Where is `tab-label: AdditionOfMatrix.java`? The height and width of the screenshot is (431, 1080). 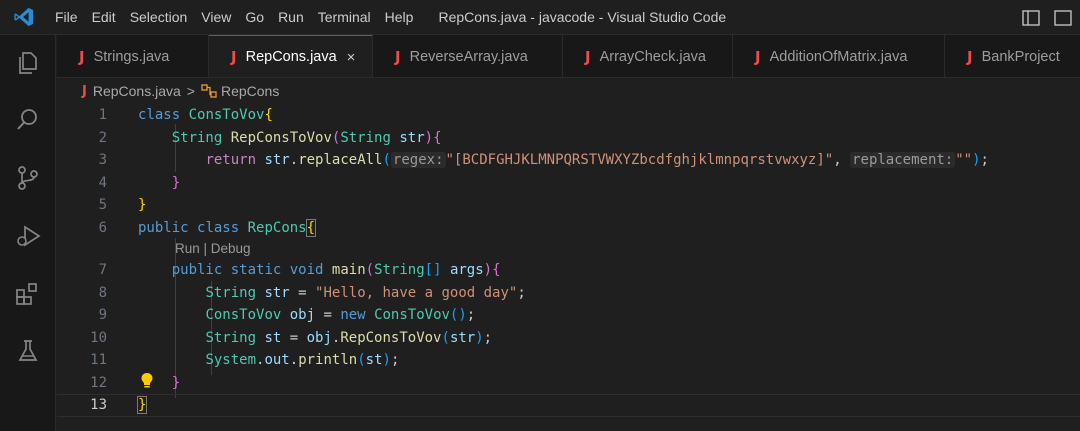
tab-label: AdditionOfMatrix.java is located at coordinates (838, 56).